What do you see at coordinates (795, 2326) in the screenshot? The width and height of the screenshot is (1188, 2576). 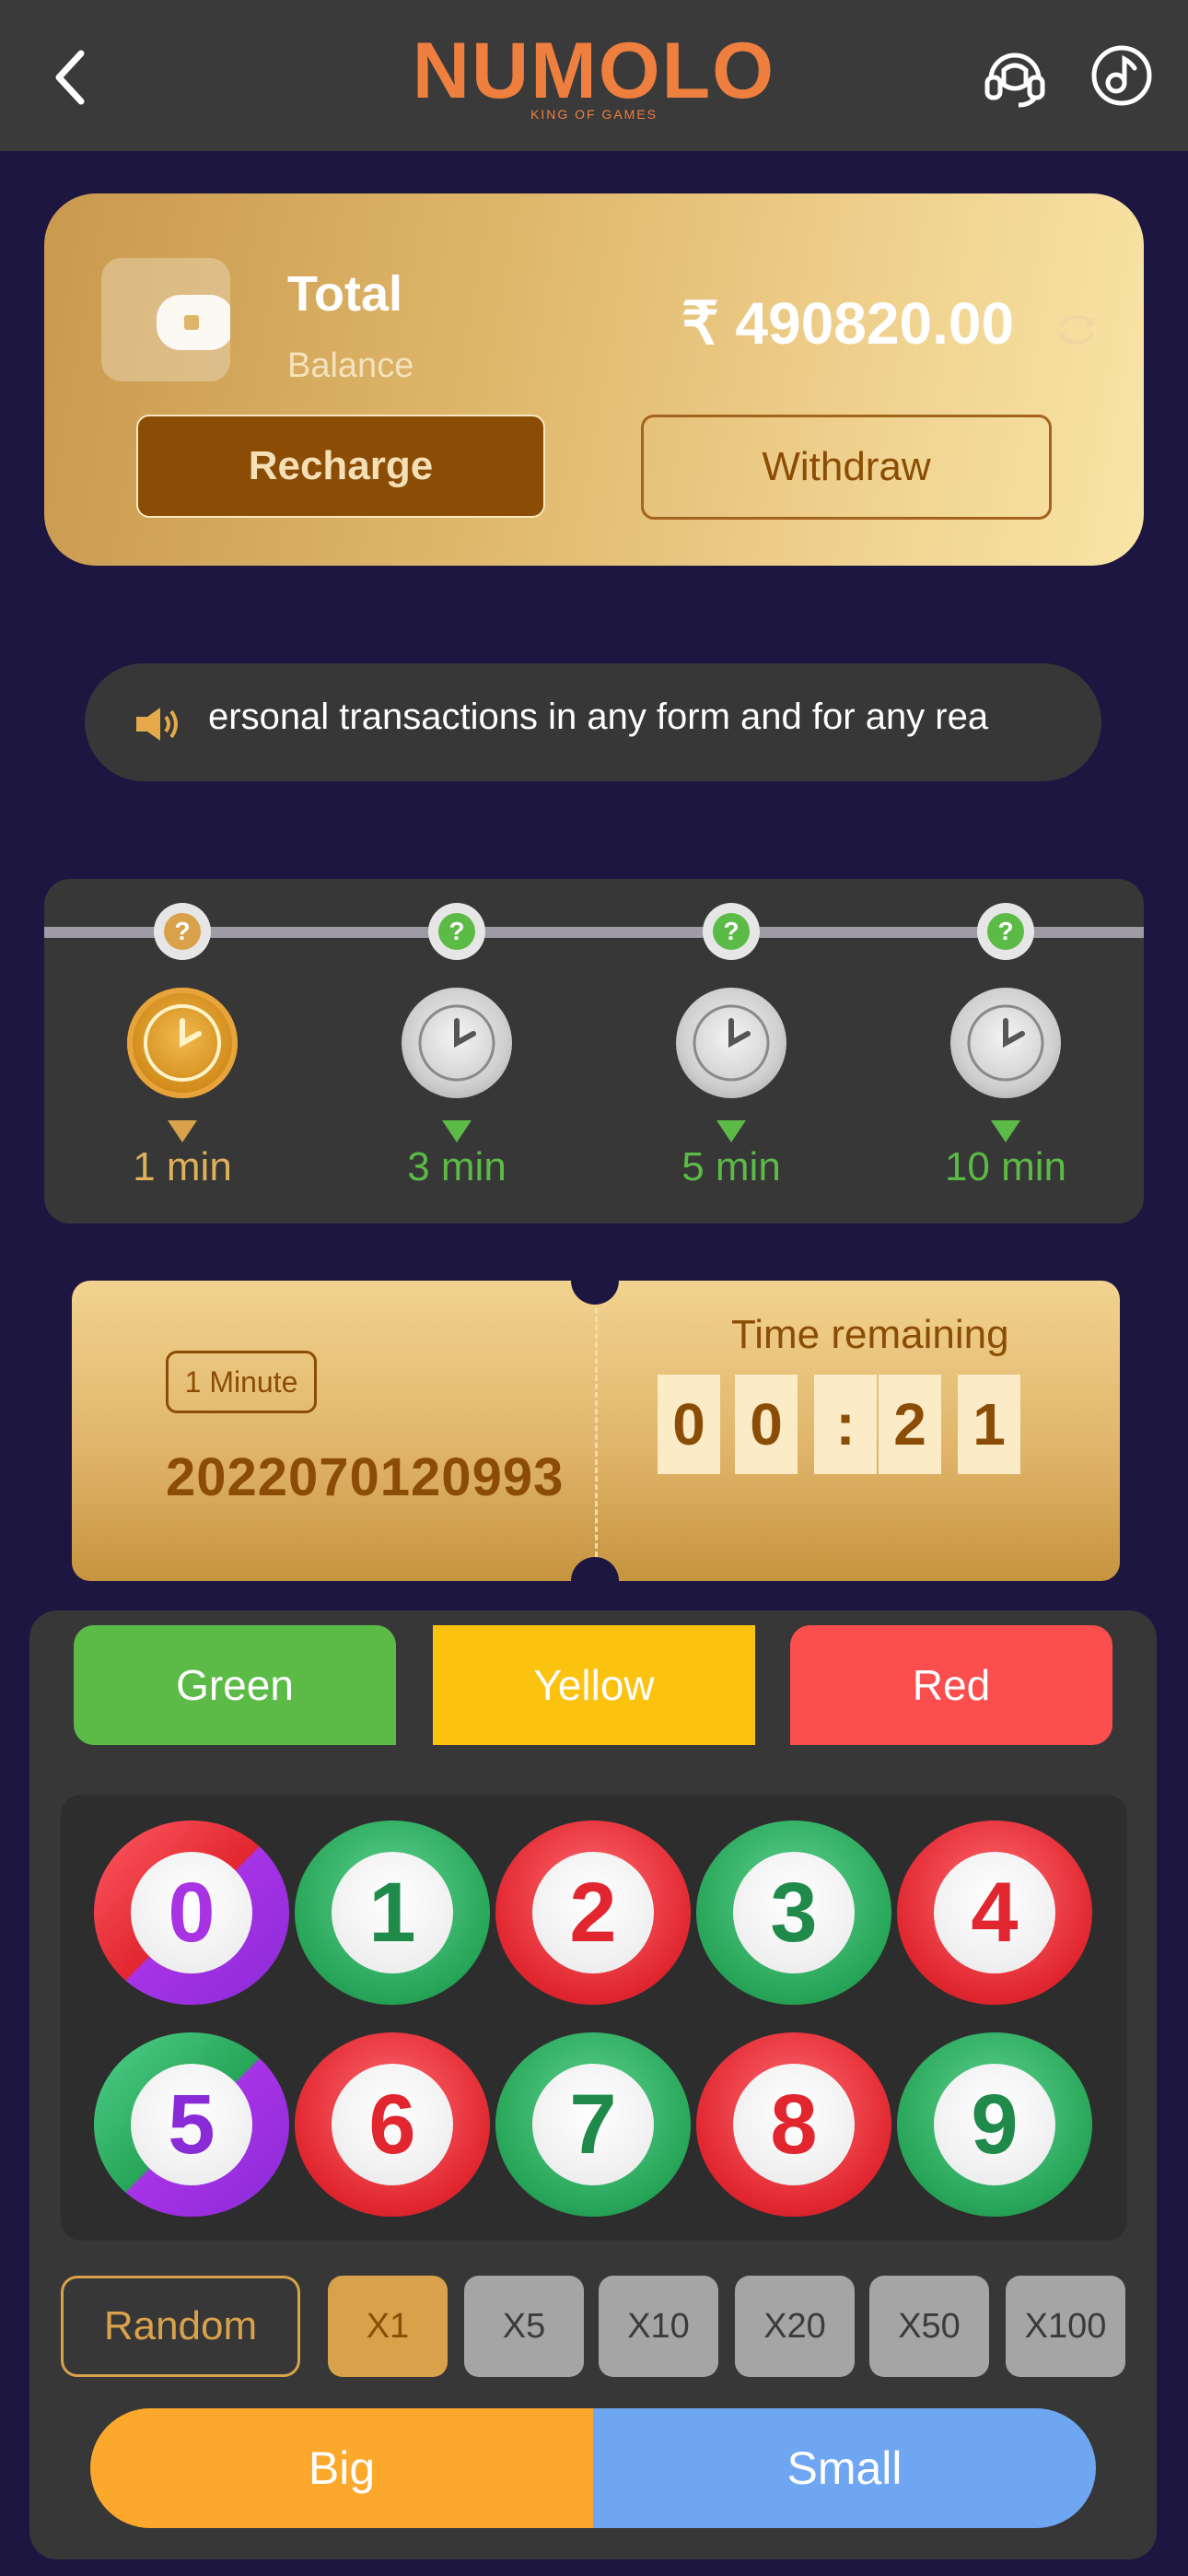 I see `multiplier-x20: X20` at bounding box center [795, 2326].